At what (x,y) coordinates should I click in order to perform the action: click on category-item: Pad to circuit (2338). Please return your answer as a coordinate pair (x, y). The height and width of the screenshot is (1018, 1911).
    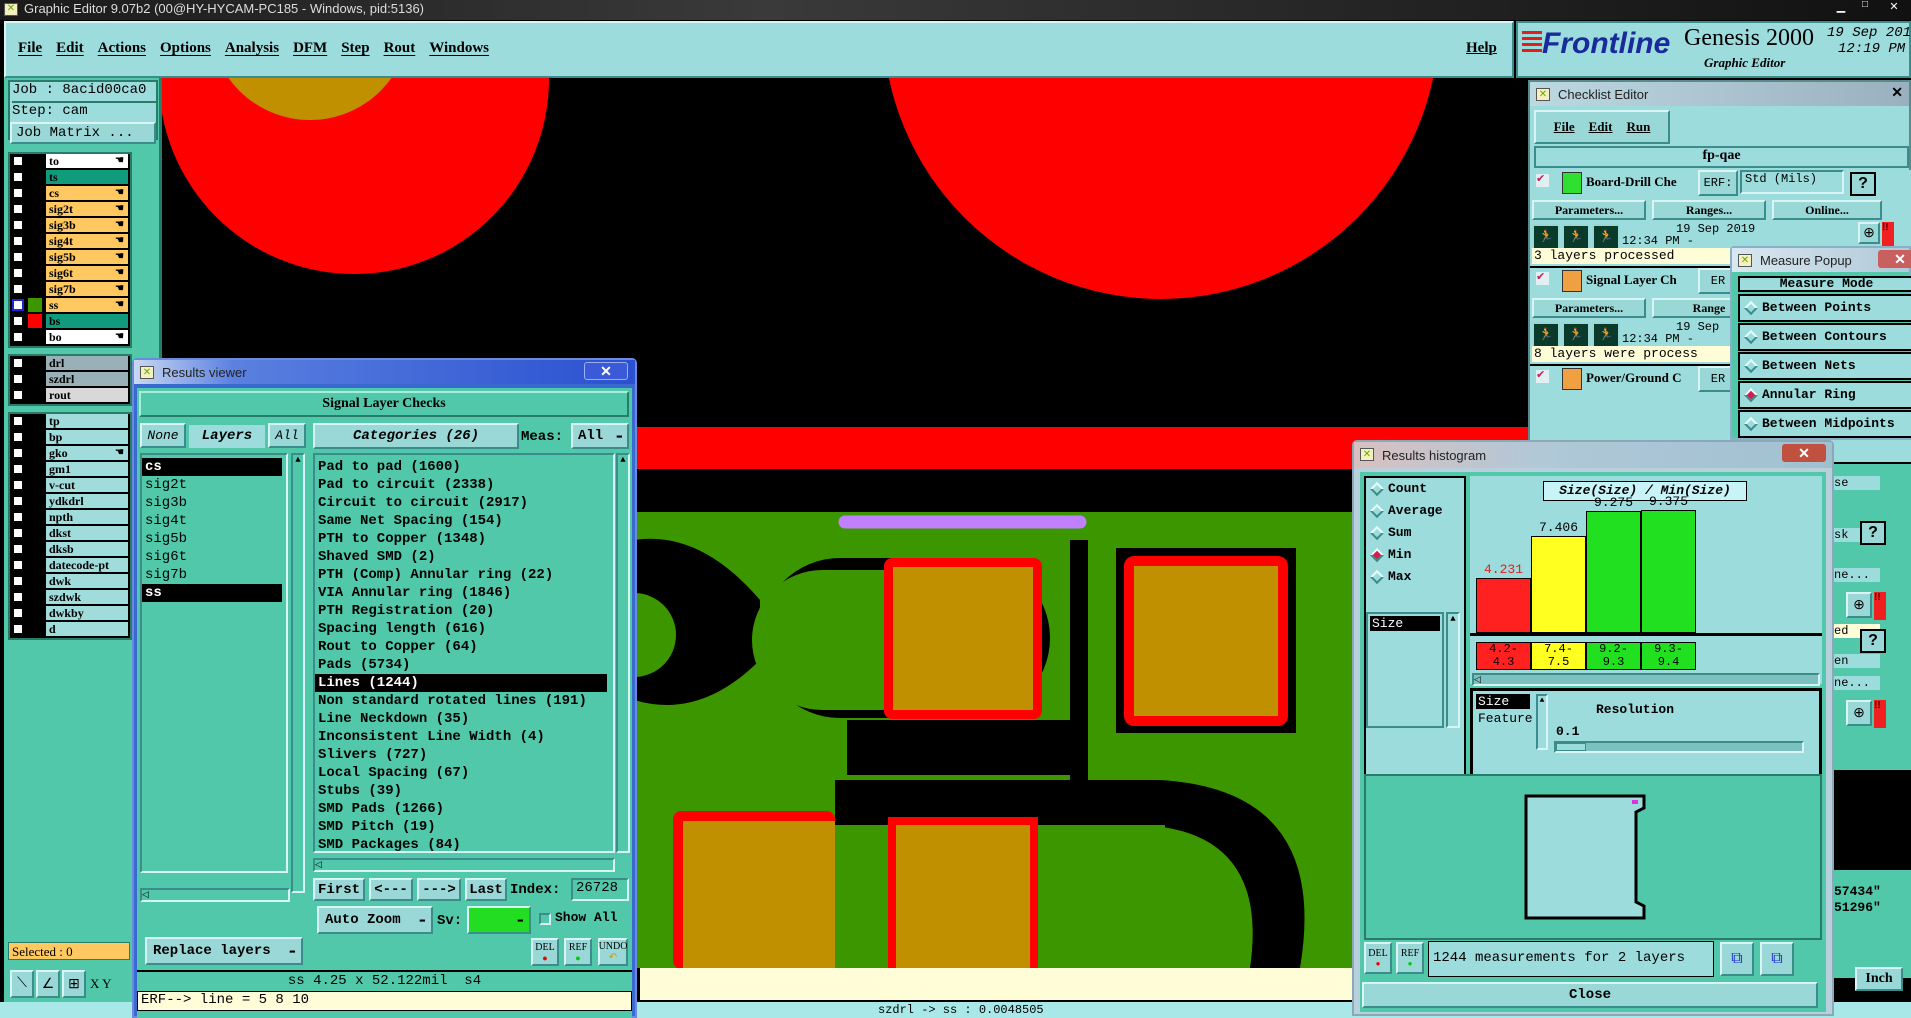
    Looking at the image, I should click on (461, 485).